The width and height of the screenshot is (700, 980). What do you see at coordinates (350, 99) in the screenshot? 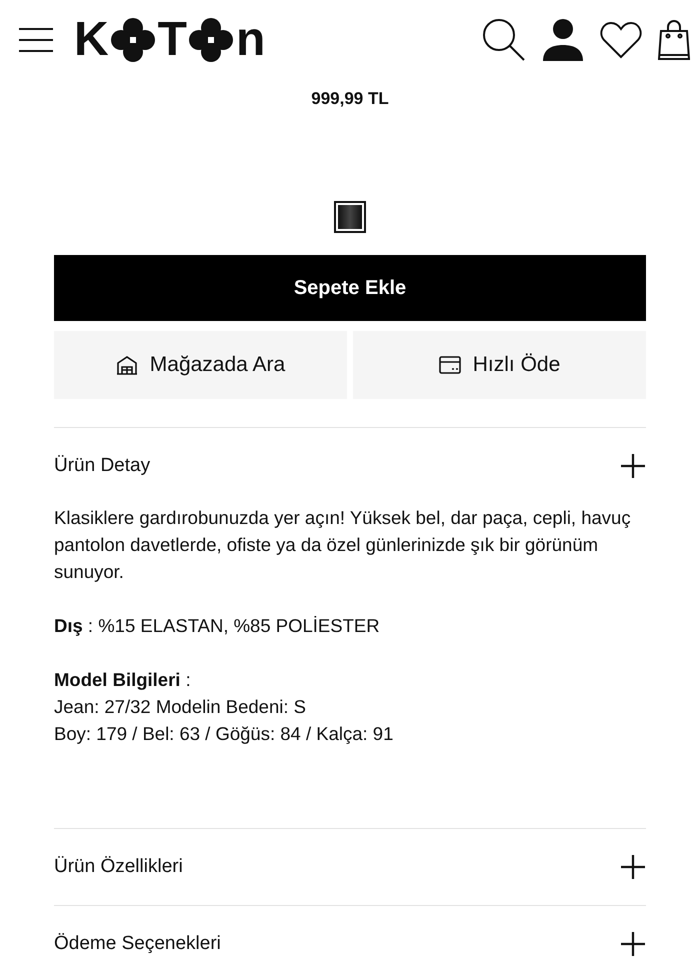
I see `price: 999,99 TL` at bounding box center [350, 99].